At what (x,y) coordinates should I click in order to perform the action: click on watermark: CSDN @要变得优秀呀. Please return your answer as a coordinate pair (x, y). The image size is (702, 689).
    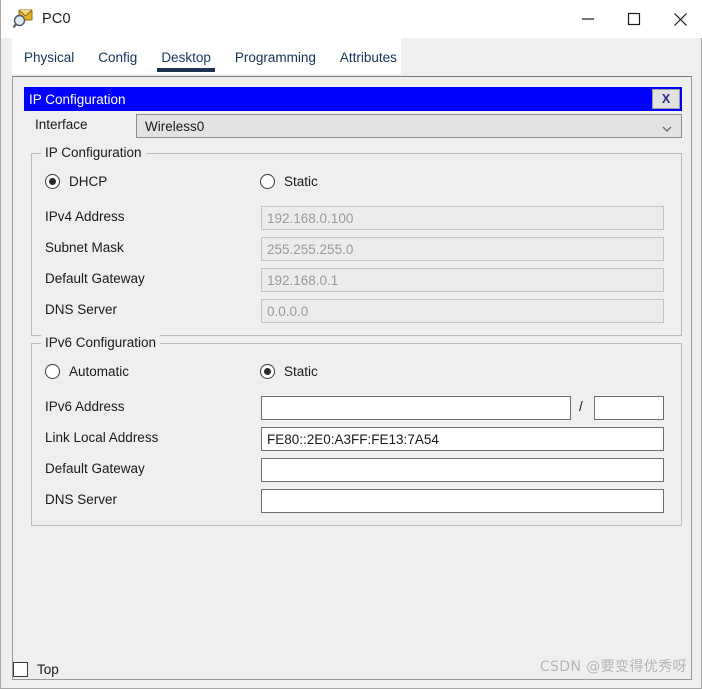
    Looking at the image, I should click on (613, 667).